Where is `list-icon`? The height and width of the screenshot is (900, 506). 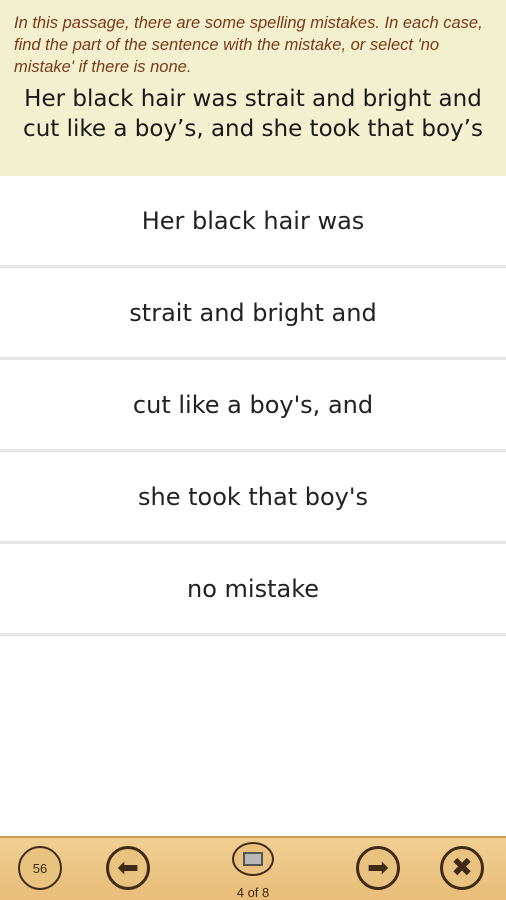
list-icon is located at coordinates (253, 859).